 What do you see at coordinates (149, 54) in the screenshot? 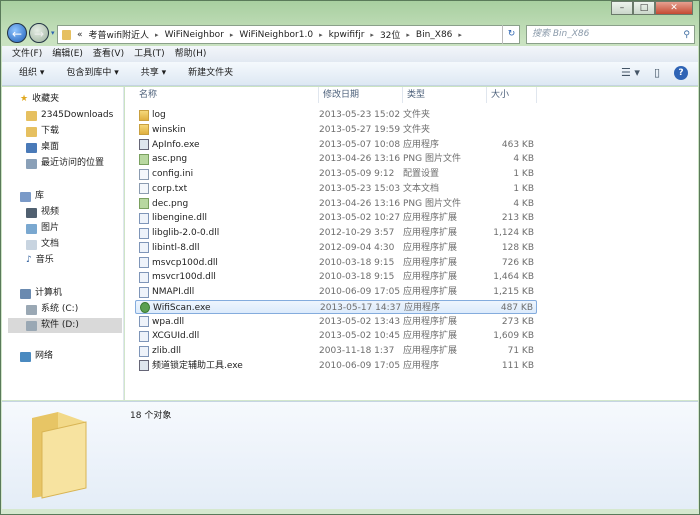
I see `menu-tools: 工具(T)` at bounding box center [149, 54].